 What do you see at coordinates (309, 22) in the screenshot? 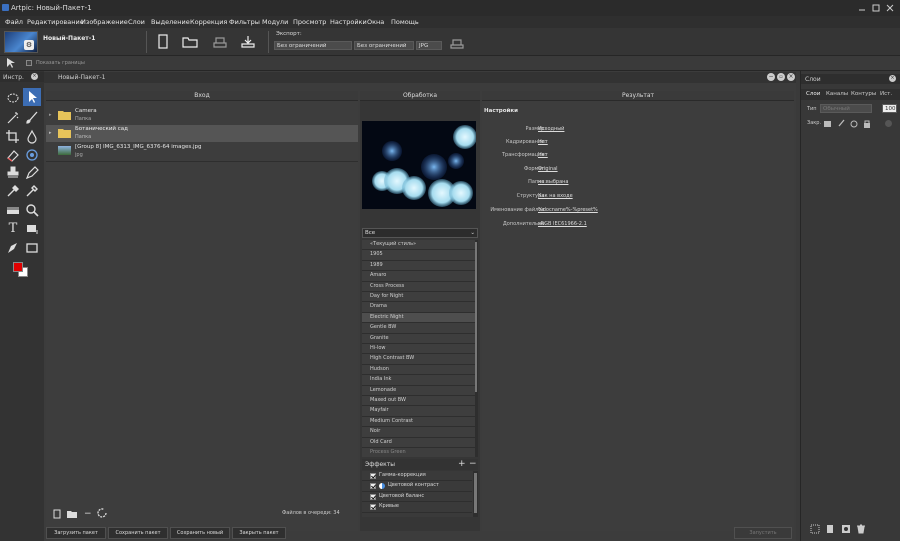
I see `menu-view: Просмотр` at bounding box center [309, 22].